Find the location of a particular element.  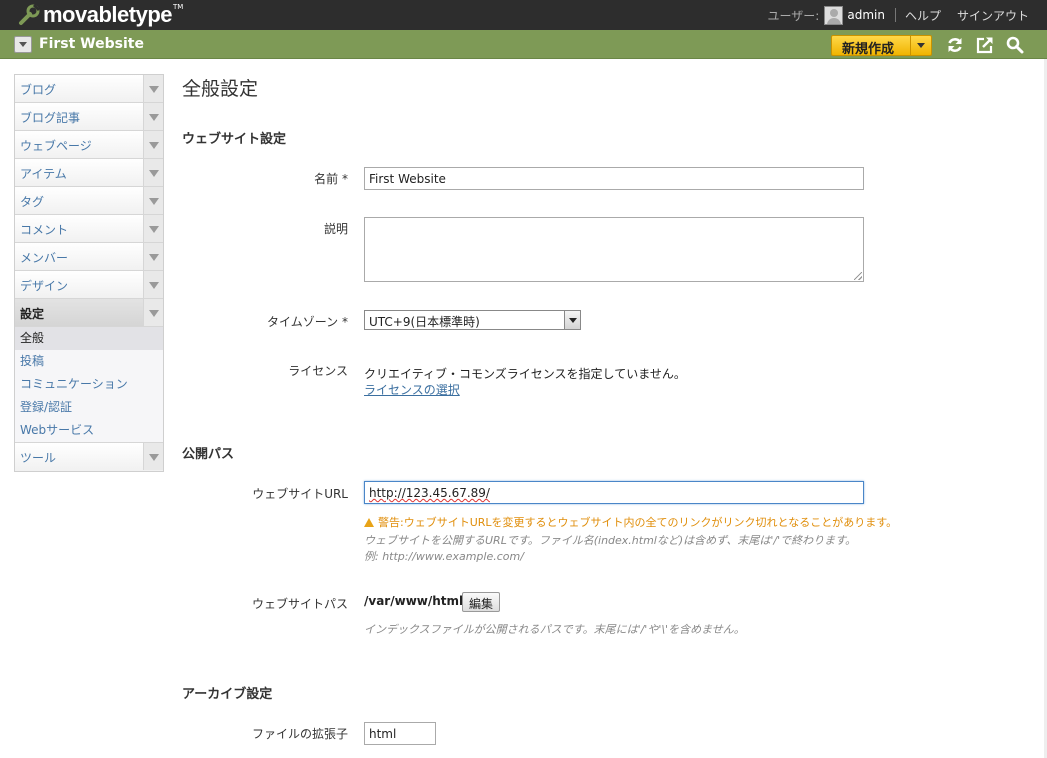

sidebar-item-label: メンバー is located at coordinates (44, 258).